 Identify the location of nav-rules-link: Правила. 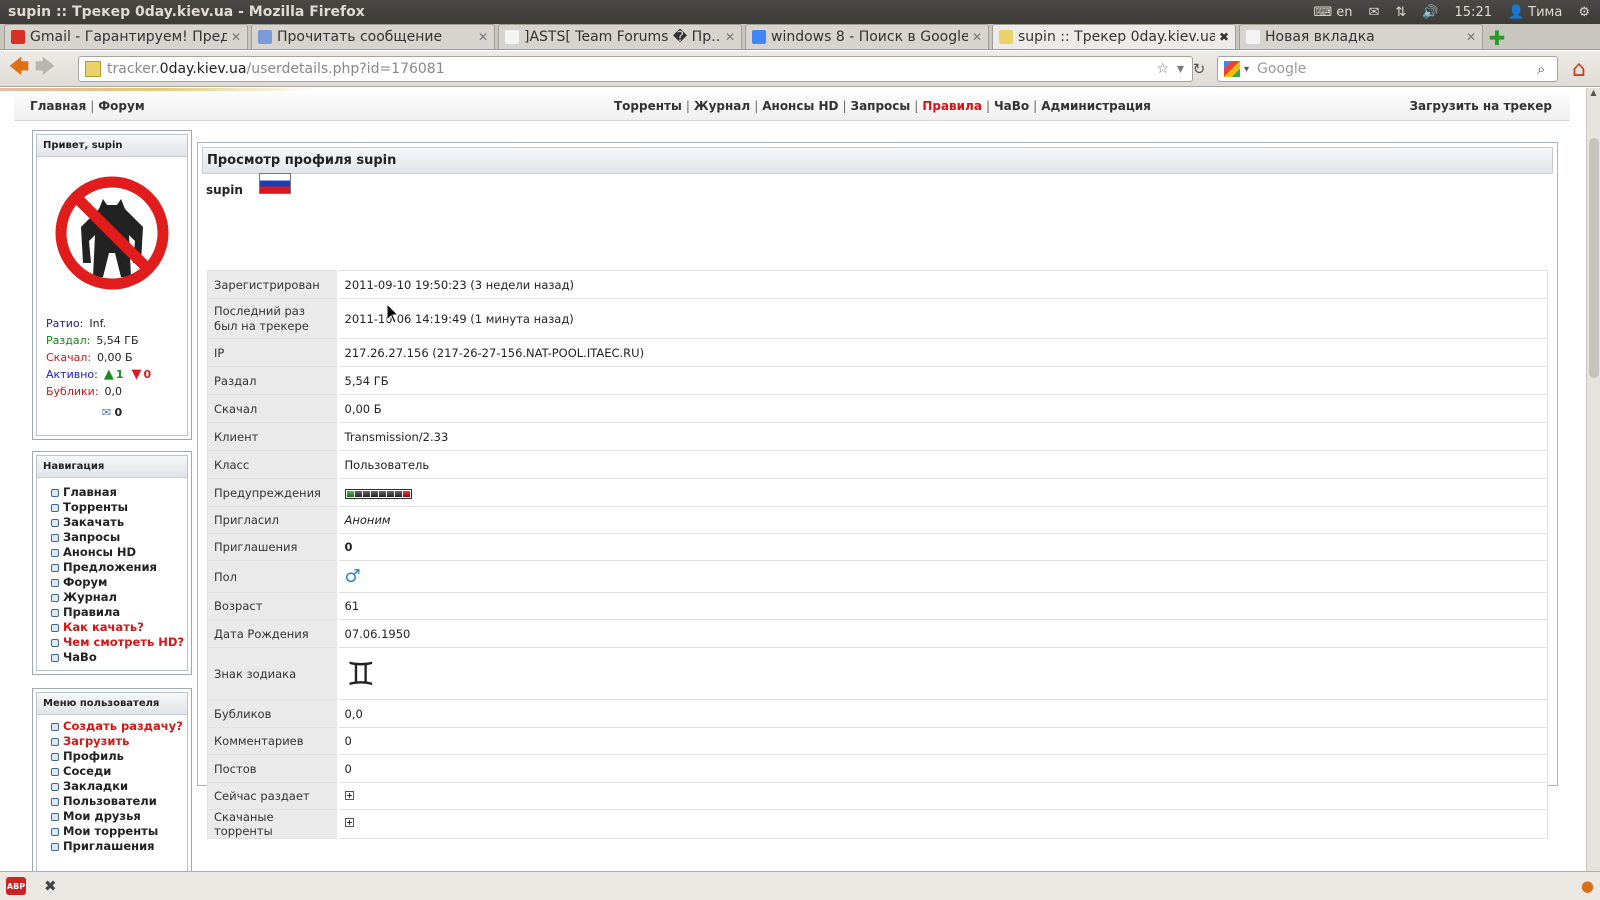
(952, 106).